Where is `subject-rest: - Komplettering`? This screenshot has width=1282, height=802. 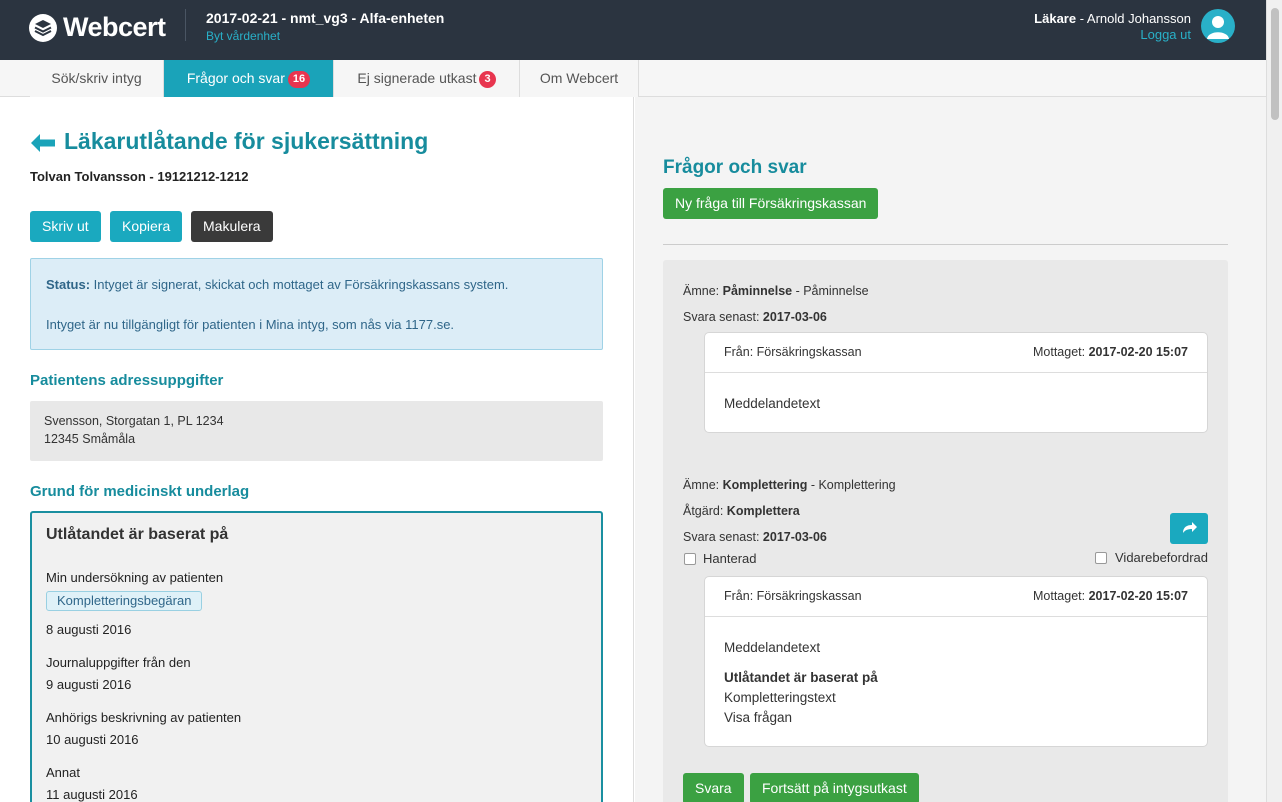
subject-rest: - Komplettering is located at coordinates (851, 485).